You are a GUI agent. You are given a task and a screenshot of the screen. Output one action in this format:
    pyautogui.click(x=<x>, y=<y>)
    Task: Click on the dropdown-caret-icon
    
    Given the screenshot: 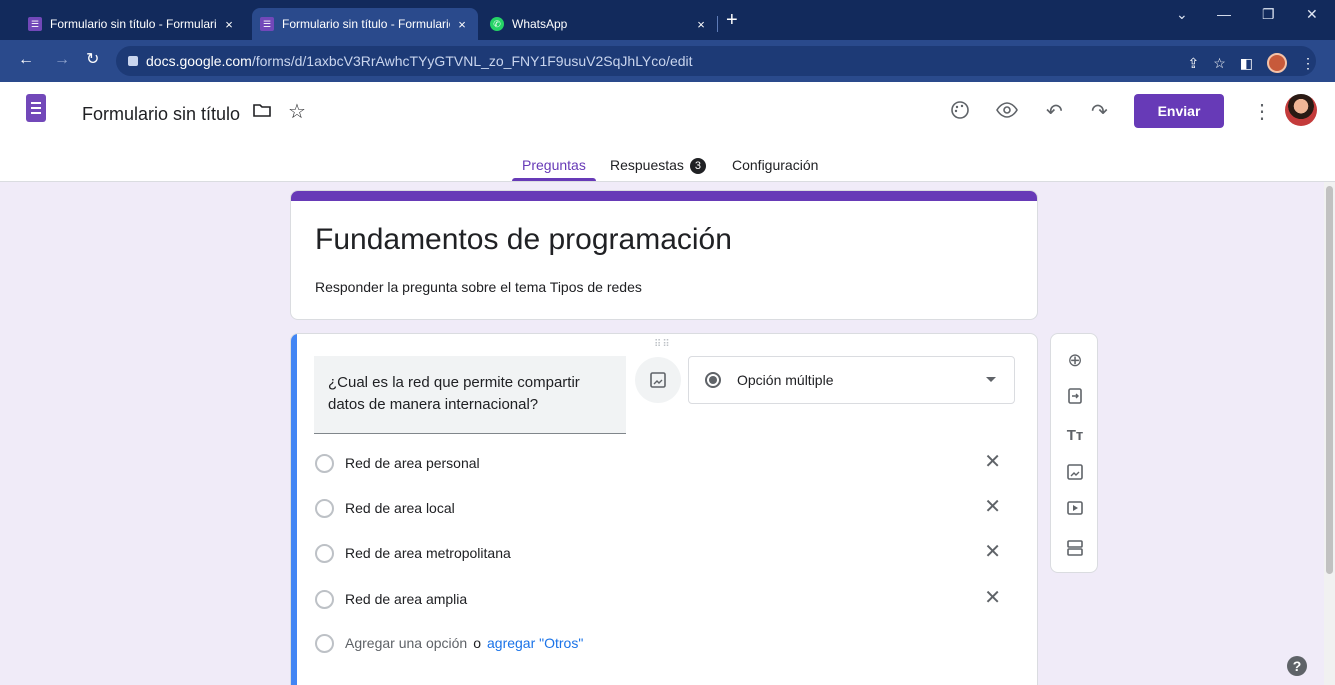 What is the action you would take?
    pyautogui.click(x=991, y=379)
    